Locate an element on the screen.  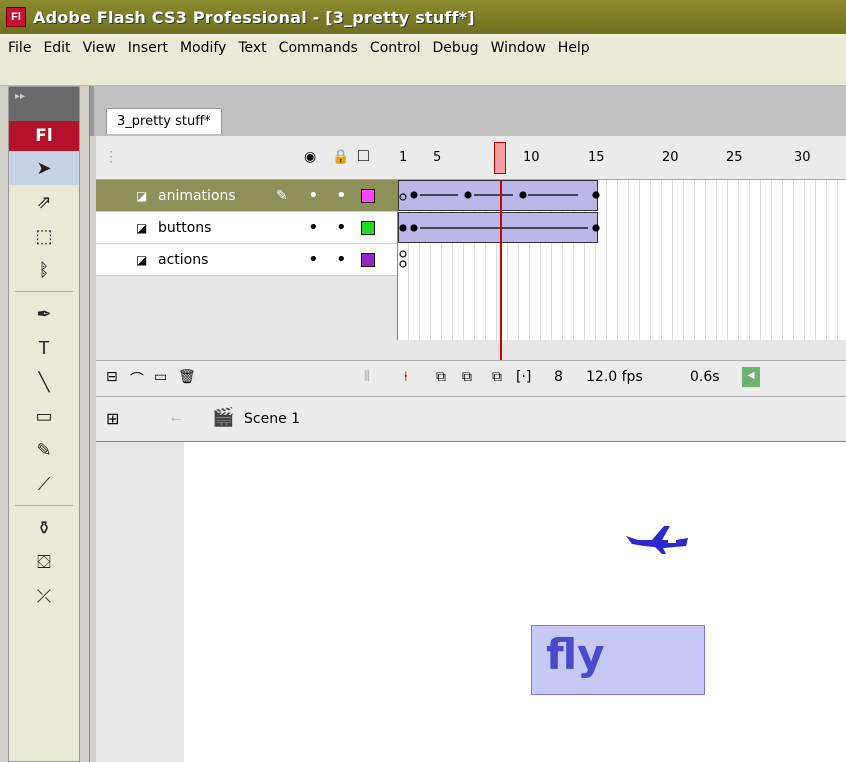
menu-control: Control is located at coordinates (397, 48).